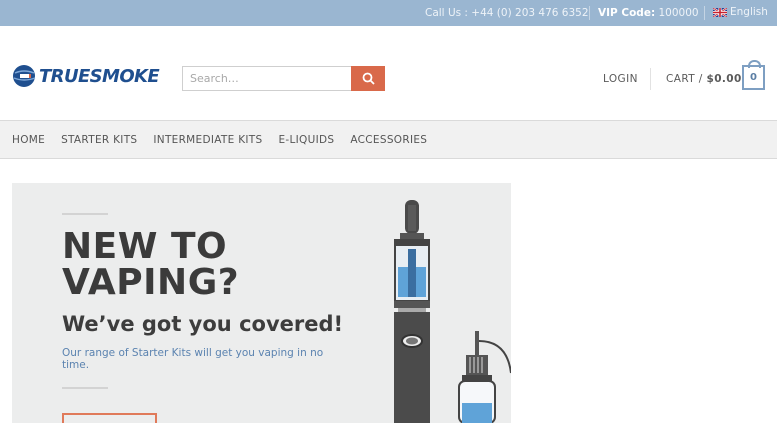 This screenshot has height=423, width=777. I want to click on call-us-text: Call Us : +44 (0) 203 476 6352, so click(507, 13).